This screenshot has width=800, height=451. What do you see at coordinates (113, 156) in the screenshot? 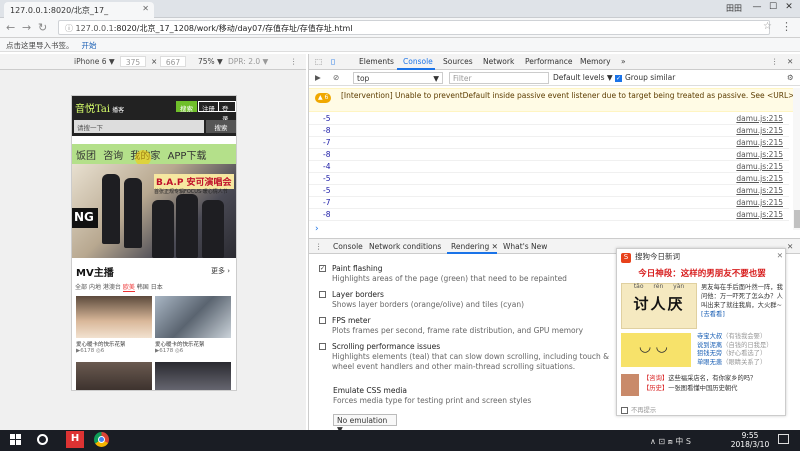
I see `phone-nav-item: 咨询` at bounding box center [113, 156].